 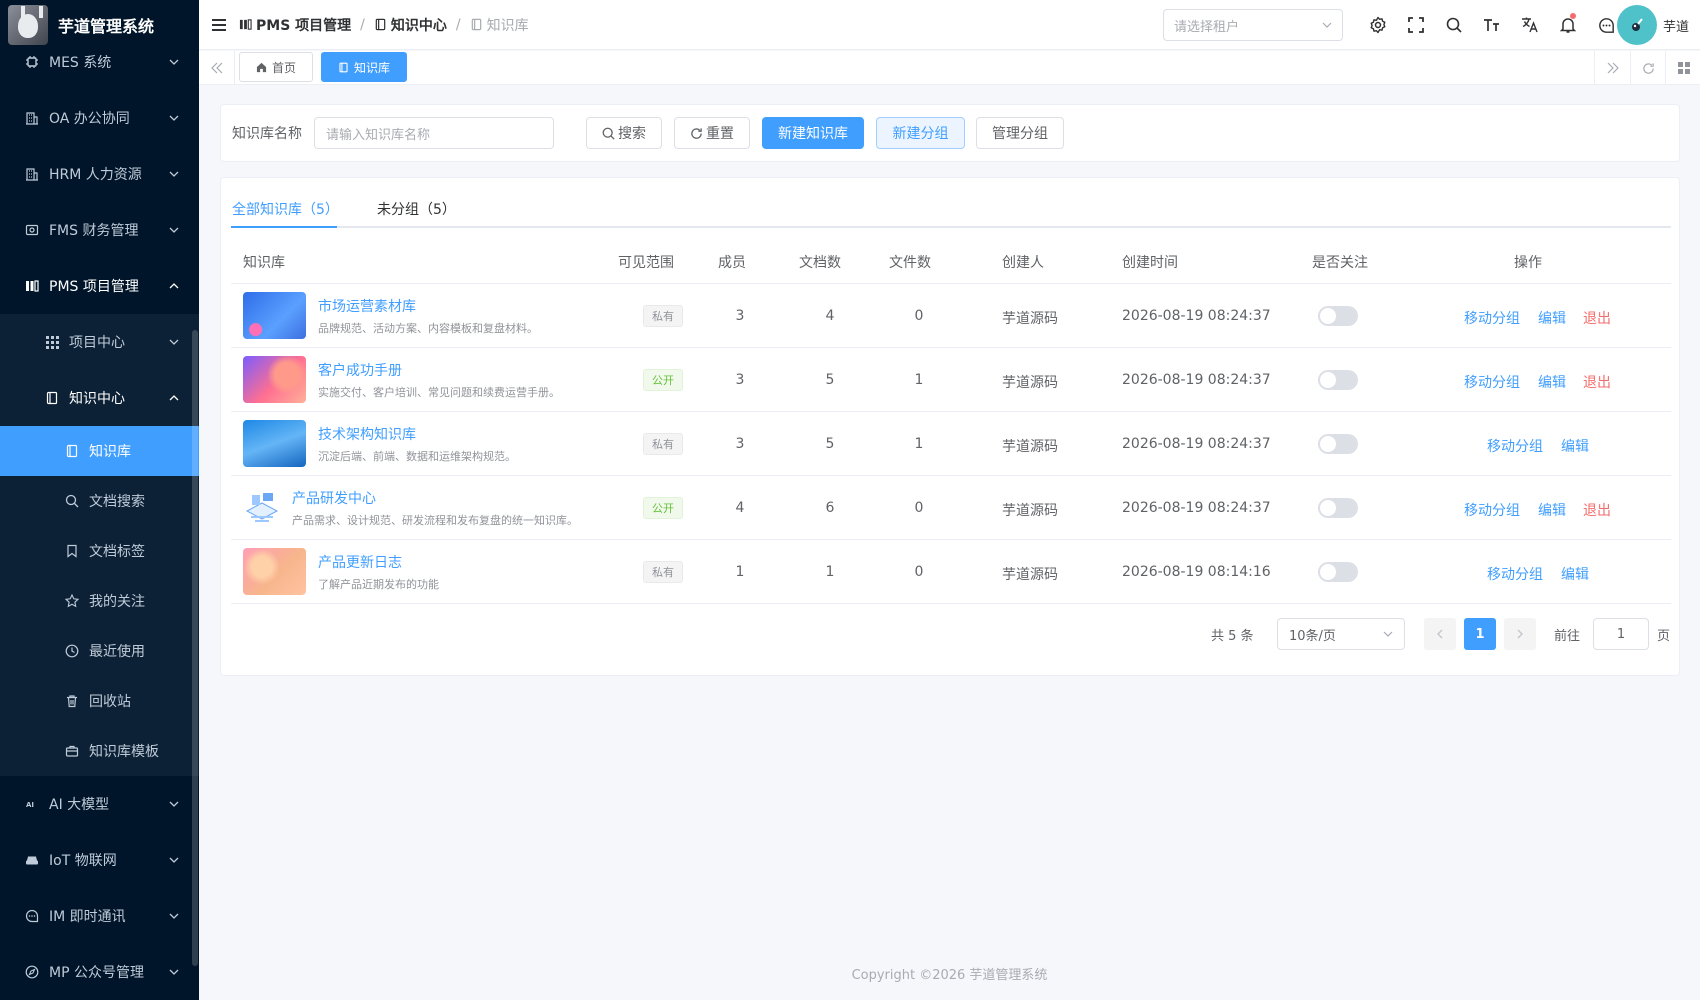 I want to click on scope-badge: 公开, so click(x=663, y=380).